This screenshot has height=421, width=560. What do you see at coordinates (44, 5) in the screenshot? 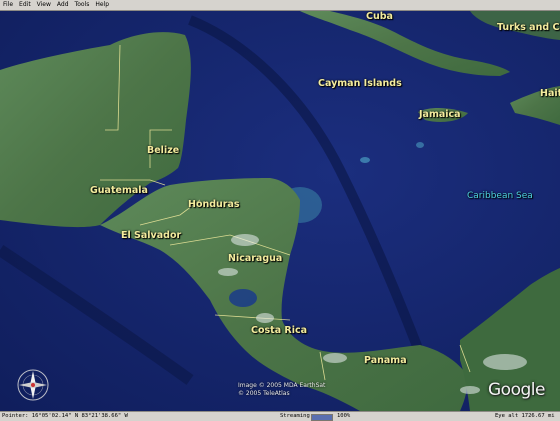
I see `menu-view: View` at bounding box center [44, 5].